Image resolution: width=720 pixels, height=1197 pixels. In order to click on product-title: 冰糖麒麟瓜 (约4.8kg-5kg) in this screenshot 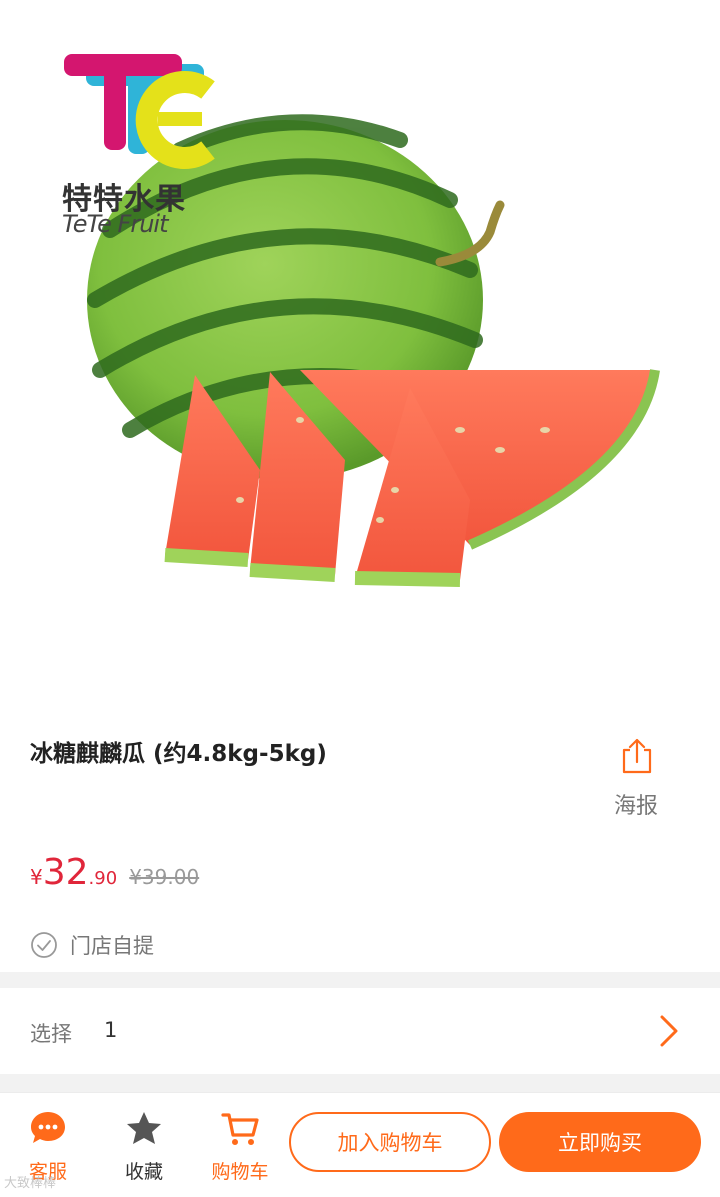, I will do `click(178, 754)`.